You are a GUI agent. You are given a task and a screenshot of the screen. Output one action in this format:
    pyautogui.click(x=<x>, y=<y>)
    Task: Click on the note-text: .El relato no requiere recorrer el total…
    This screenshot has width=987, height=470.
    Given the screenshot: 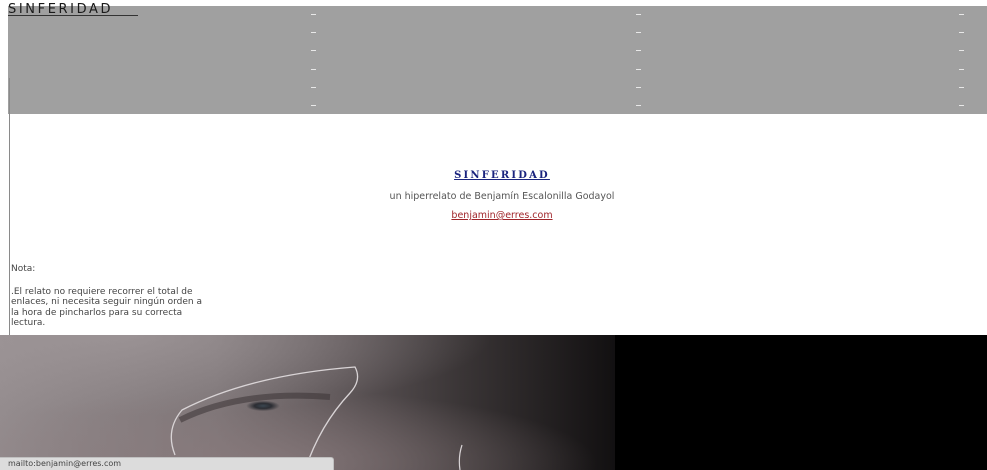 What is the action you would take?
    pyautogui.click(x=107, y=307)
    